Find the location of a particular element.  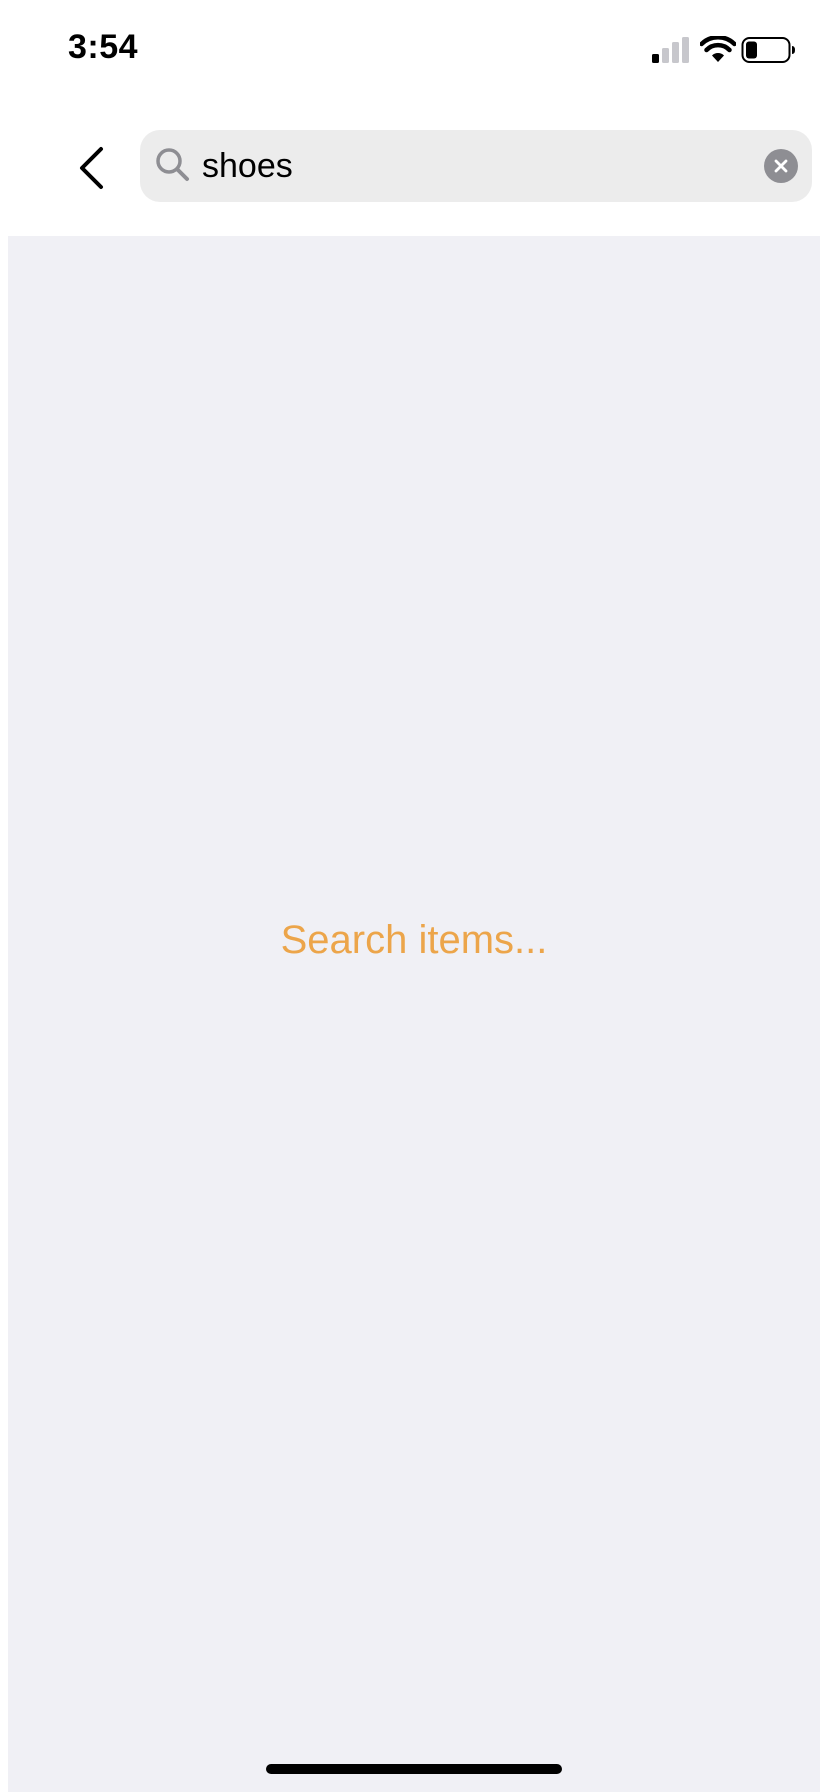

battery-icon is located at coordinates (768, 50).